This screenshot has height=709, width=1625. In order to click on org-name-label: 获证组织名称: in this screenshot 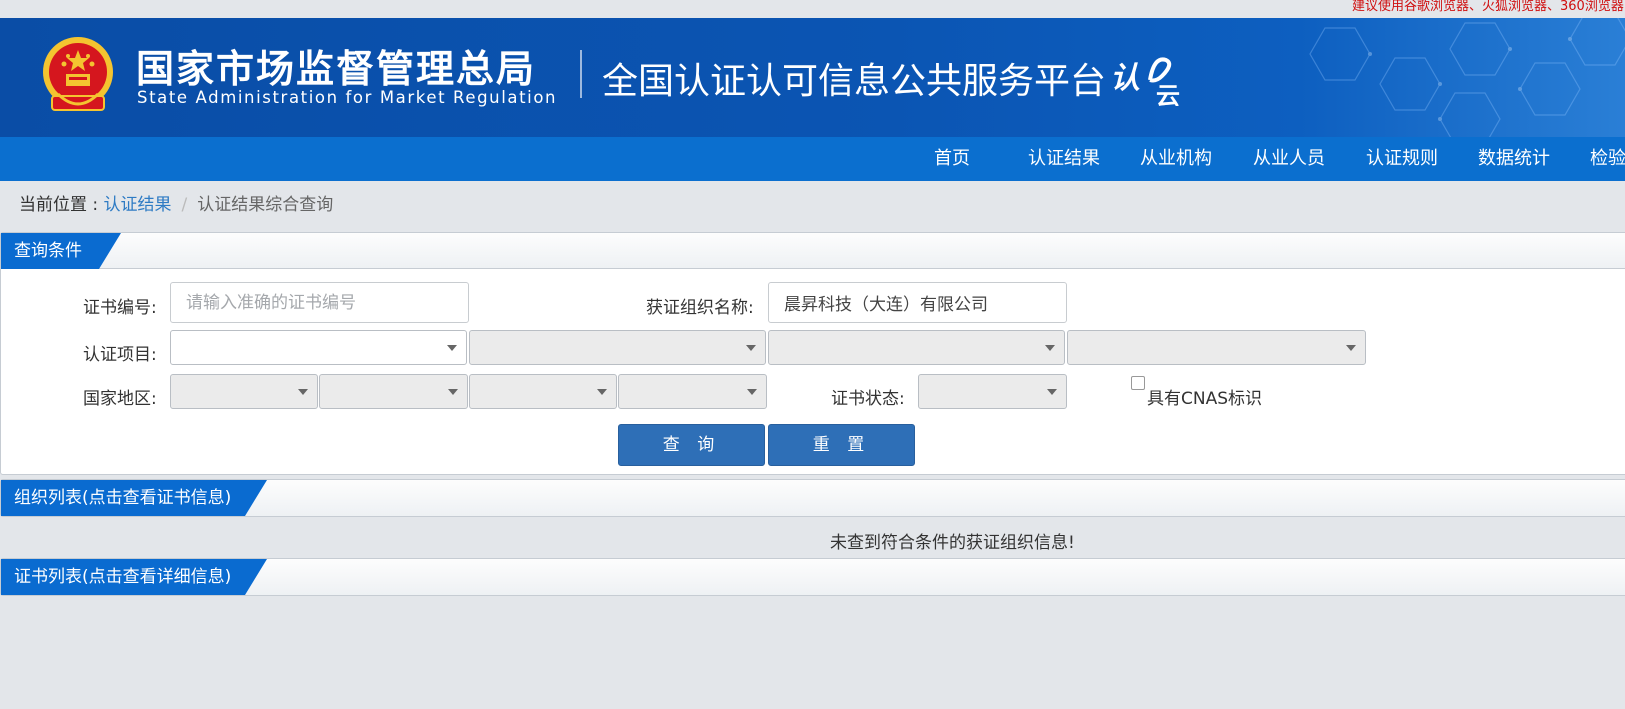, I will do `click(700, 308)`.